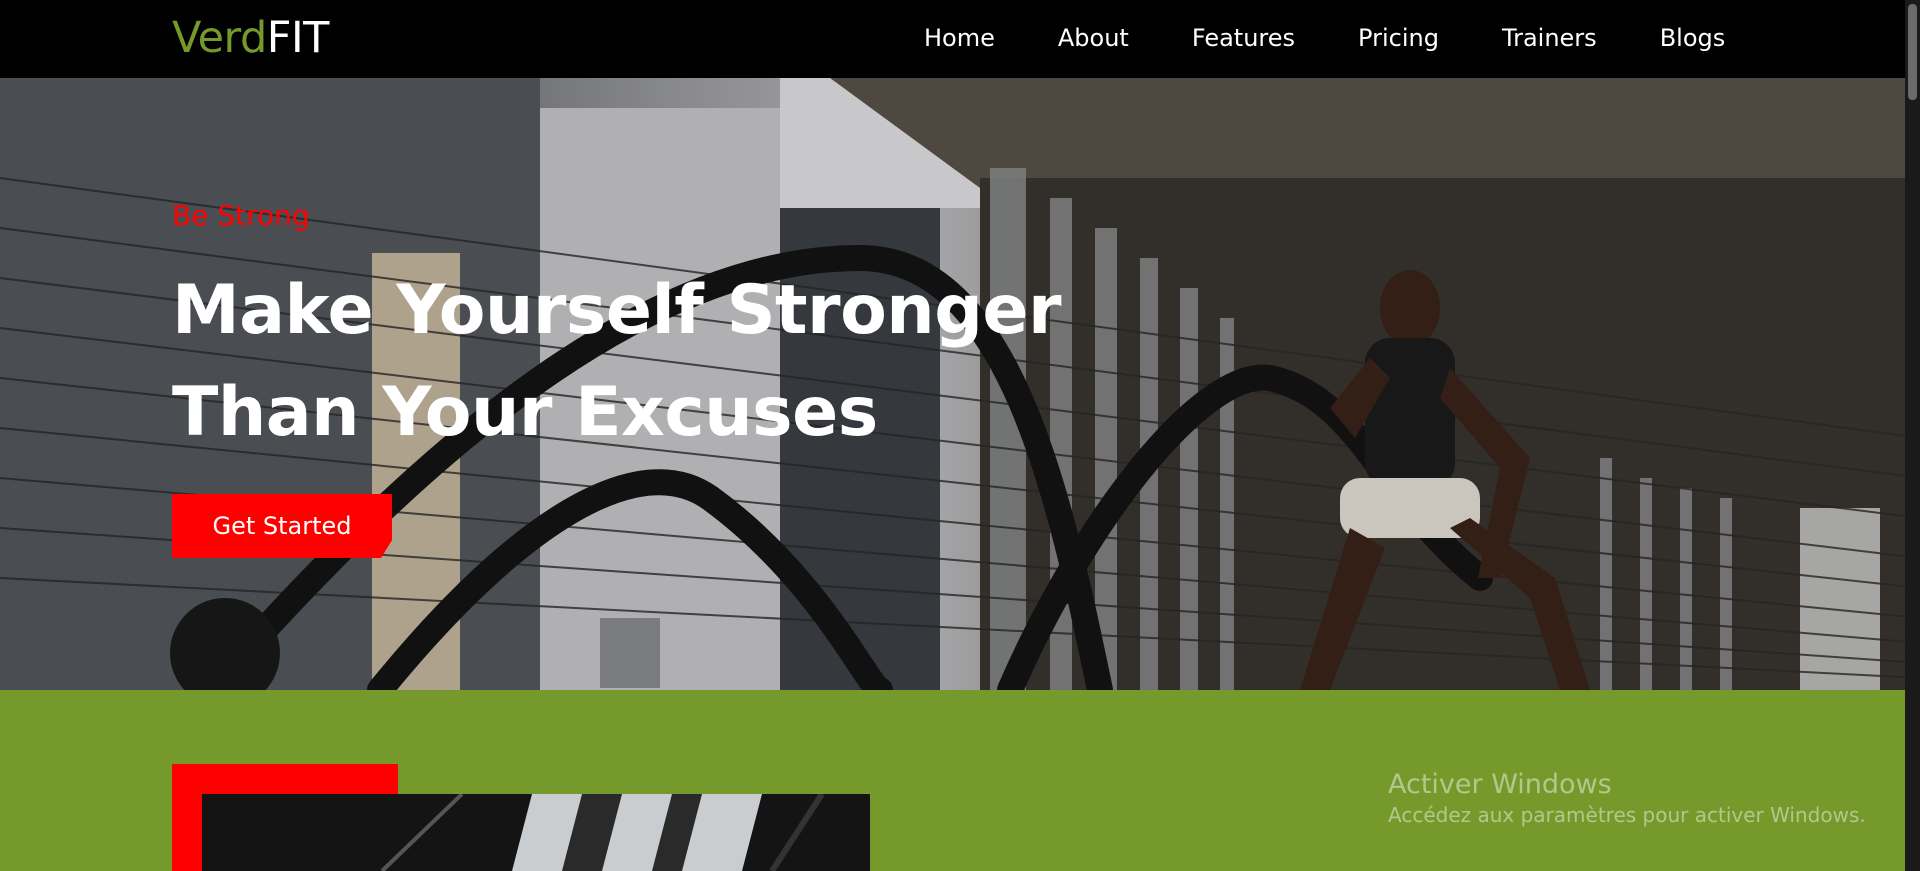 The height and width of the screenshot is (871, 1920). Describe the element at coordinates (525, 412) in the screenshot. I see `headline-line-2: Than Your Excuses` at that location.